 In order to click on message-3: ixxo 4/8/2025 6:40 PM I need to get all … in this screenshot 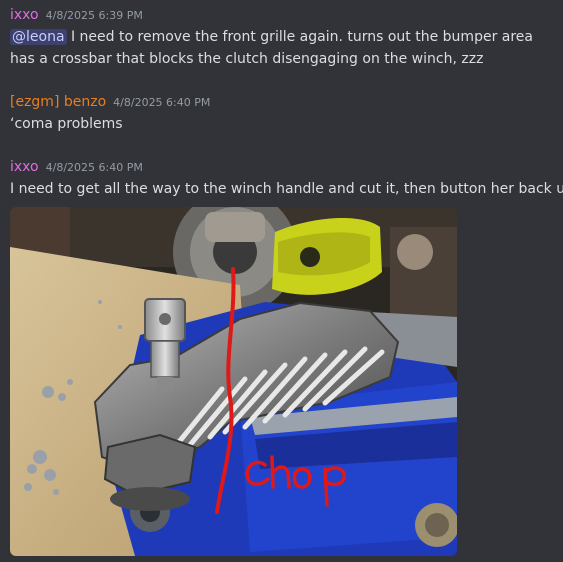, I will do `click(286, 178)`.